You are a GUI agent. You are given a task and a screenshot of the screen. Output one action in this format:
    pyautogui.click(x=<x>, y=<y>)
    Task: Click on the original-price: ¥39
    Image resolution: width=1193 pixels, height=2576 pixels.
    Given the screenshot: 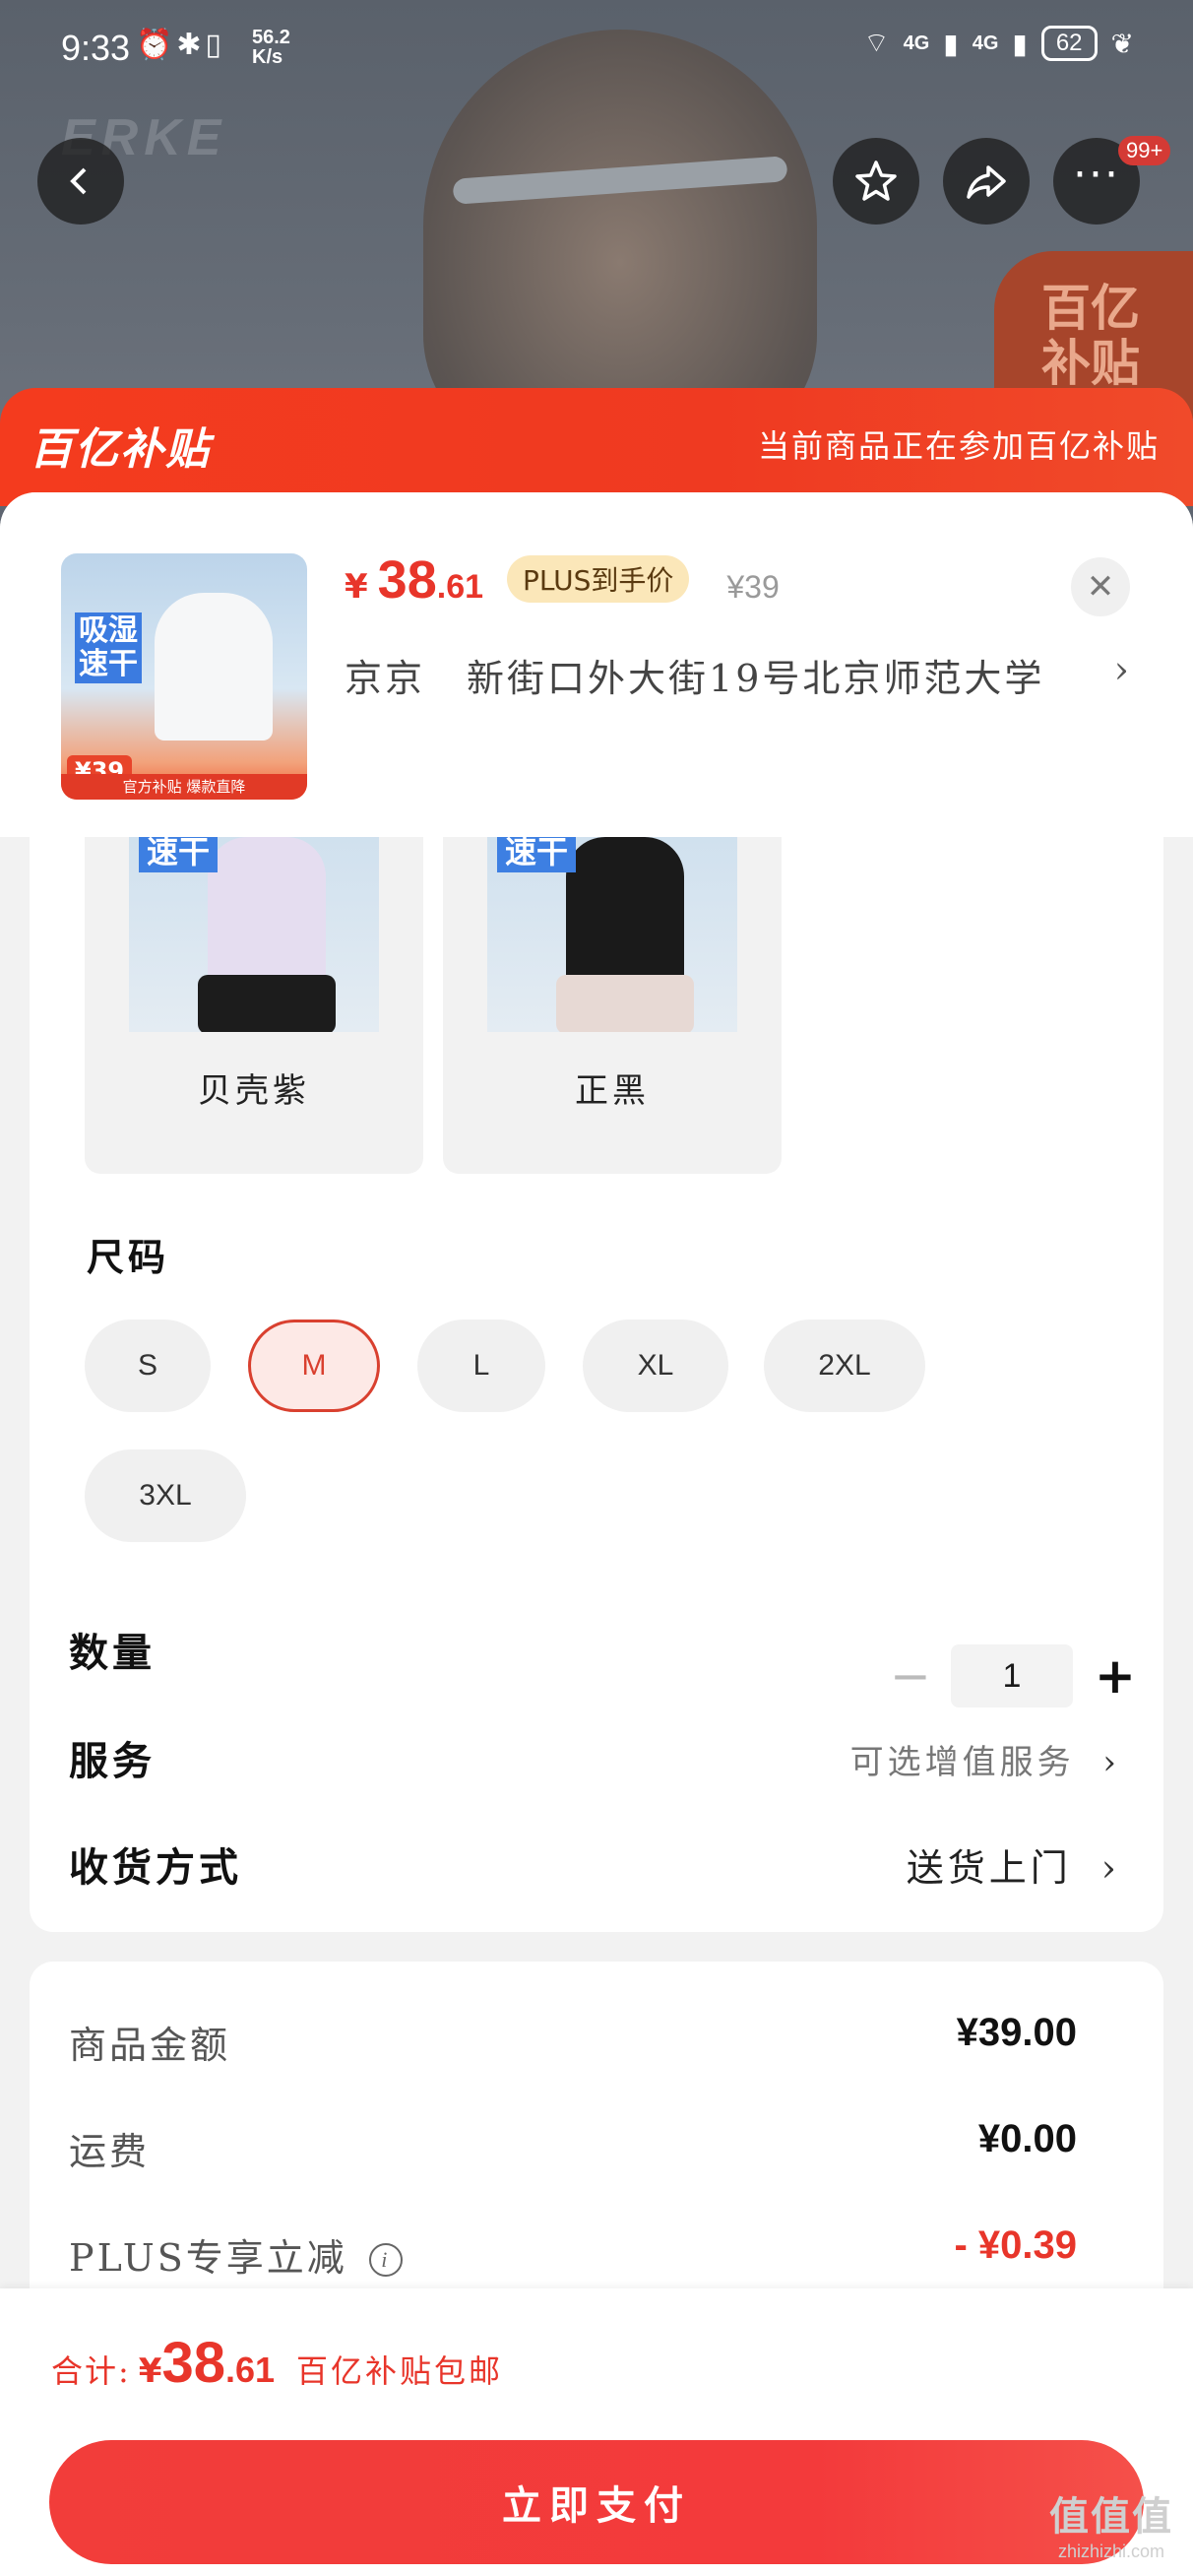 What is the action you would take?
    pyautogui.click(x=753, y=587)
    